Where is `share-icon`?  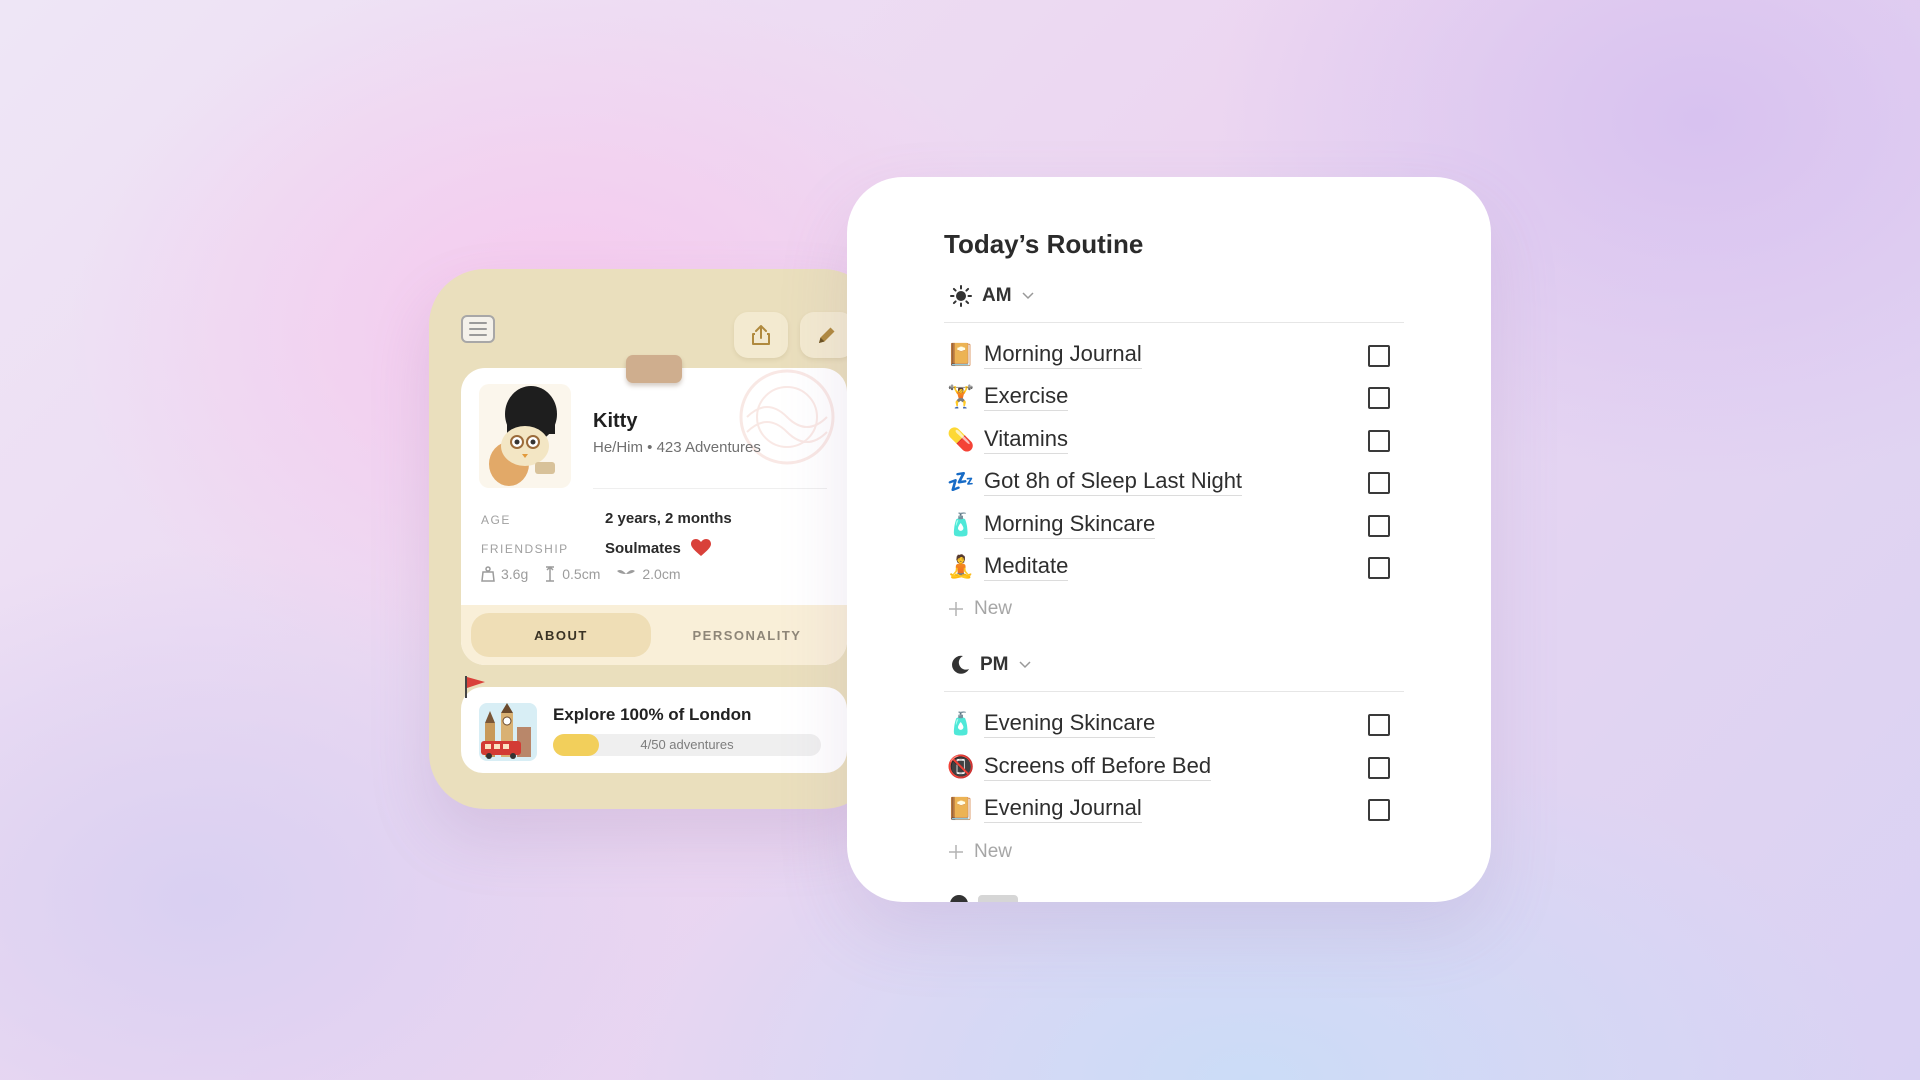 share-icon is located at coordinates (761, 335).